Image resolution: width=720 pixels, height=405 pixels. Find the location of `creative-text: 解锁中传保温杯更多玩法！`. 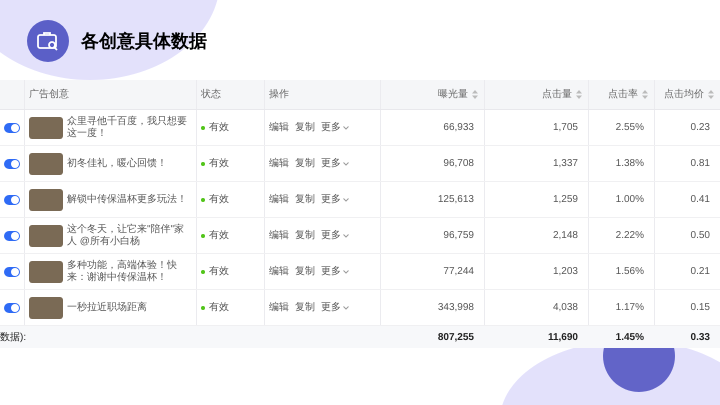

creative-text: 解锁中传保温杯更多玩法！ is located at coordinates (127, 200).